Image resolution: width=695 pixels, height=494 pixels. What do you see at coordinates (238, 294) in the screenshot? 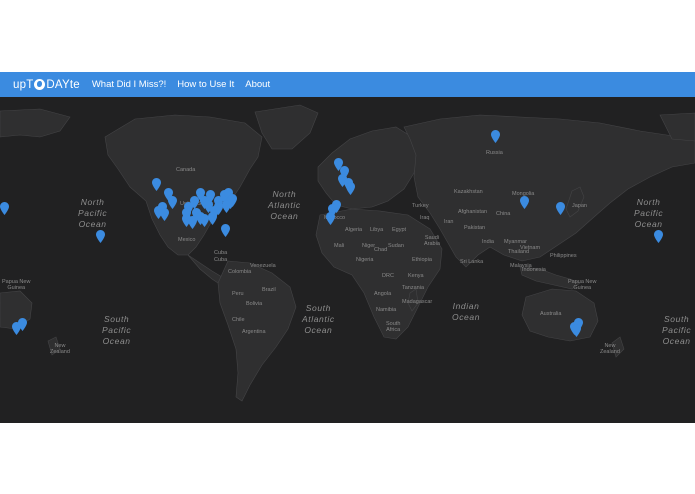
I see `place-label: Peru` at bounding box center [238, 294].